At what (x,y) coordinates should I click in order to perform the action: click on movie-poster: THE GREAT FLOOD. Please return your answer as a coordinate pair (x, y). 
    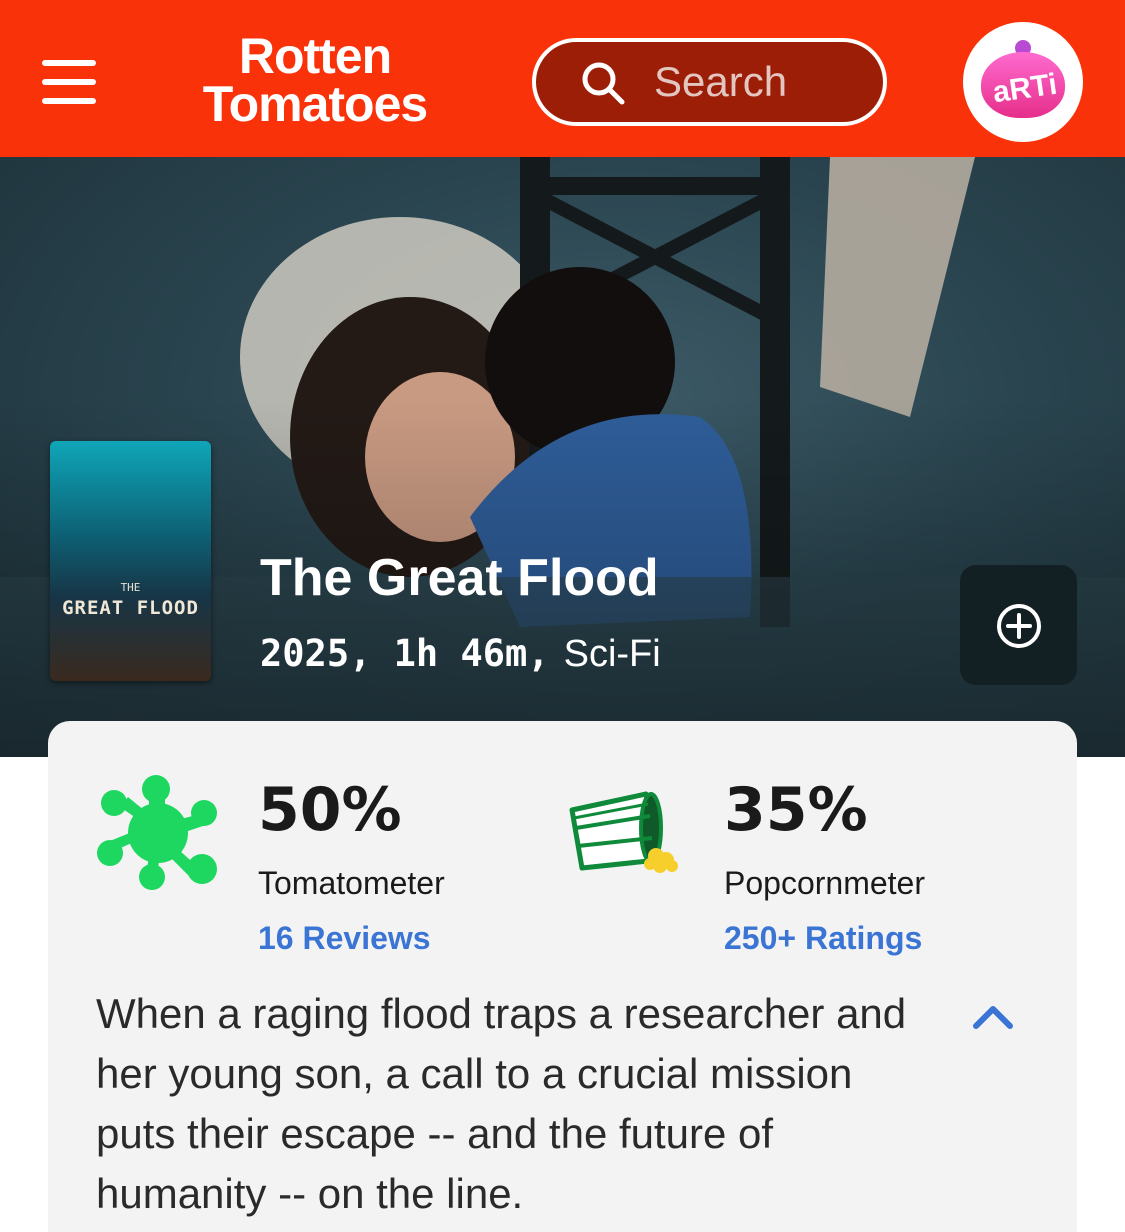
    Looking at the image, I should click on (130, 561).